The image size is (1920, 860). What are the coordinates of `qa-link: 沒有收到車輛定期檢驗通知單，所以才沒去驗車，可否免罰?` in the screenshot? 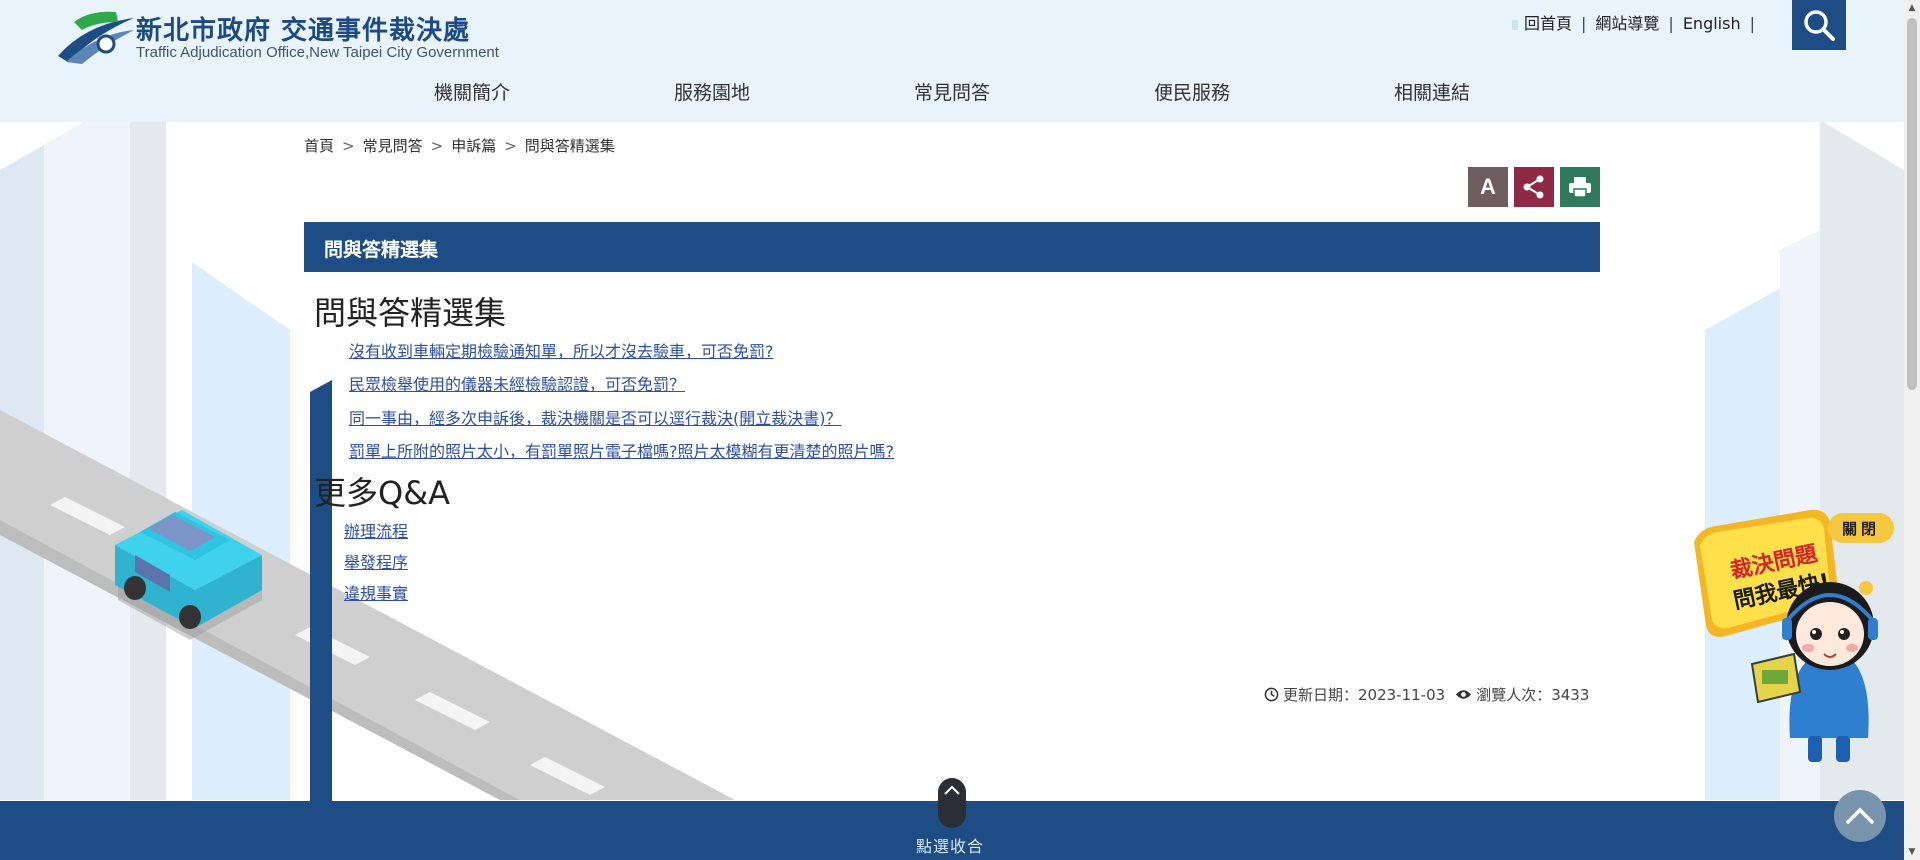 It's located at (561, 350).